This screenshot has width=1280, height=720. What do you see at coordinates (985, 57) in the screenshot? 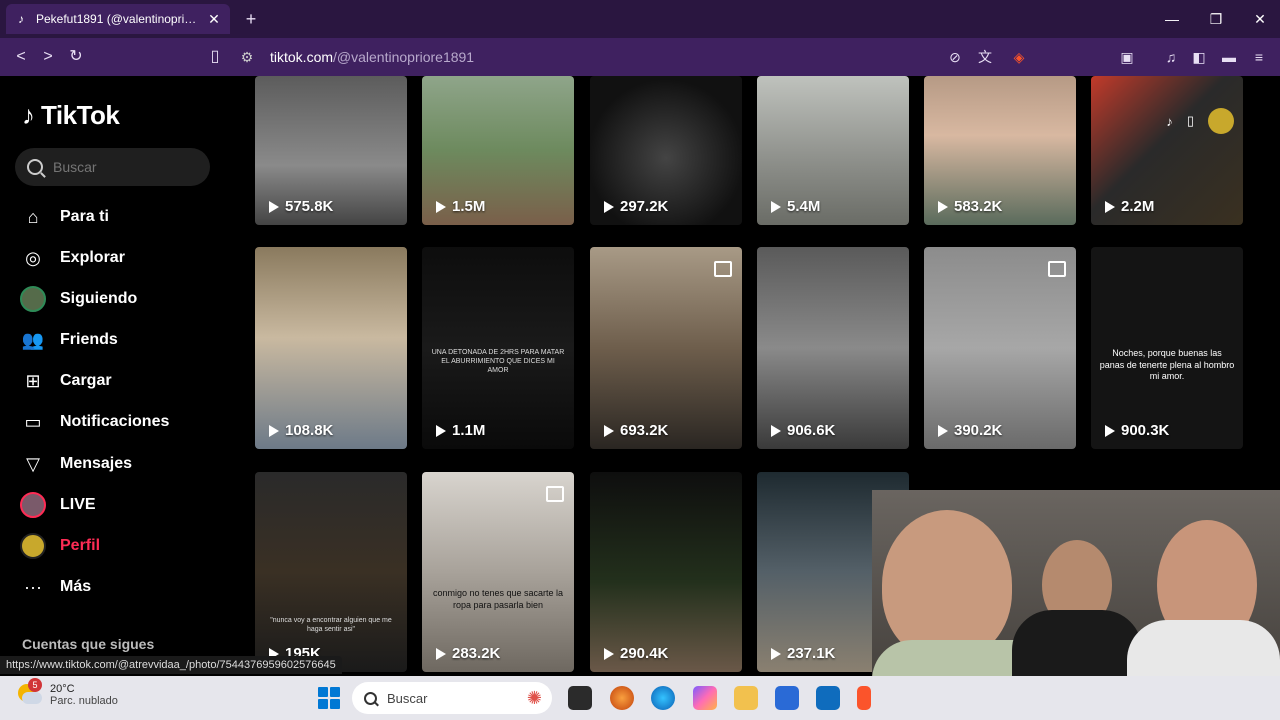
I see `translate-icon: 文` at bounding box center [985, 57].